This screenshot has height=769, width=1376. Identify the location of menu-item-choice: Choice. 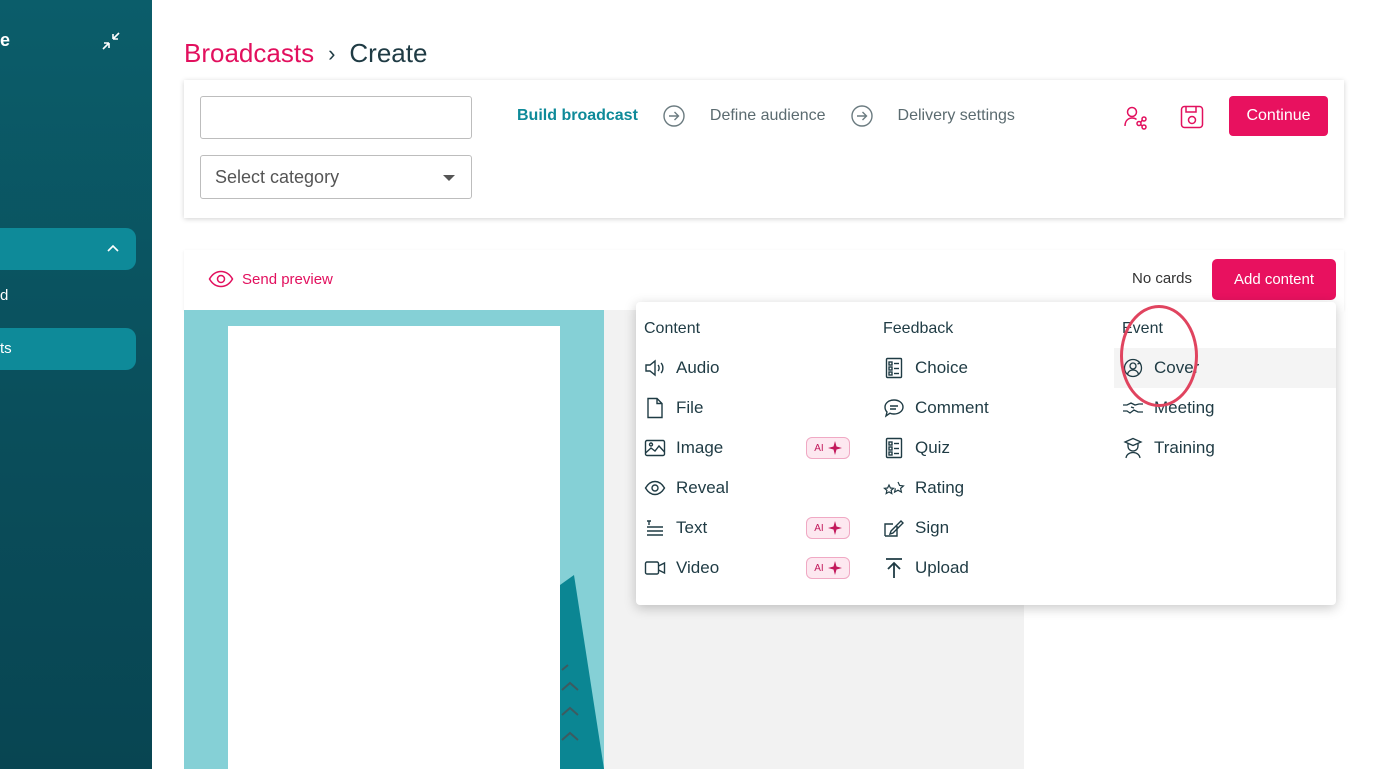
(925, 368).